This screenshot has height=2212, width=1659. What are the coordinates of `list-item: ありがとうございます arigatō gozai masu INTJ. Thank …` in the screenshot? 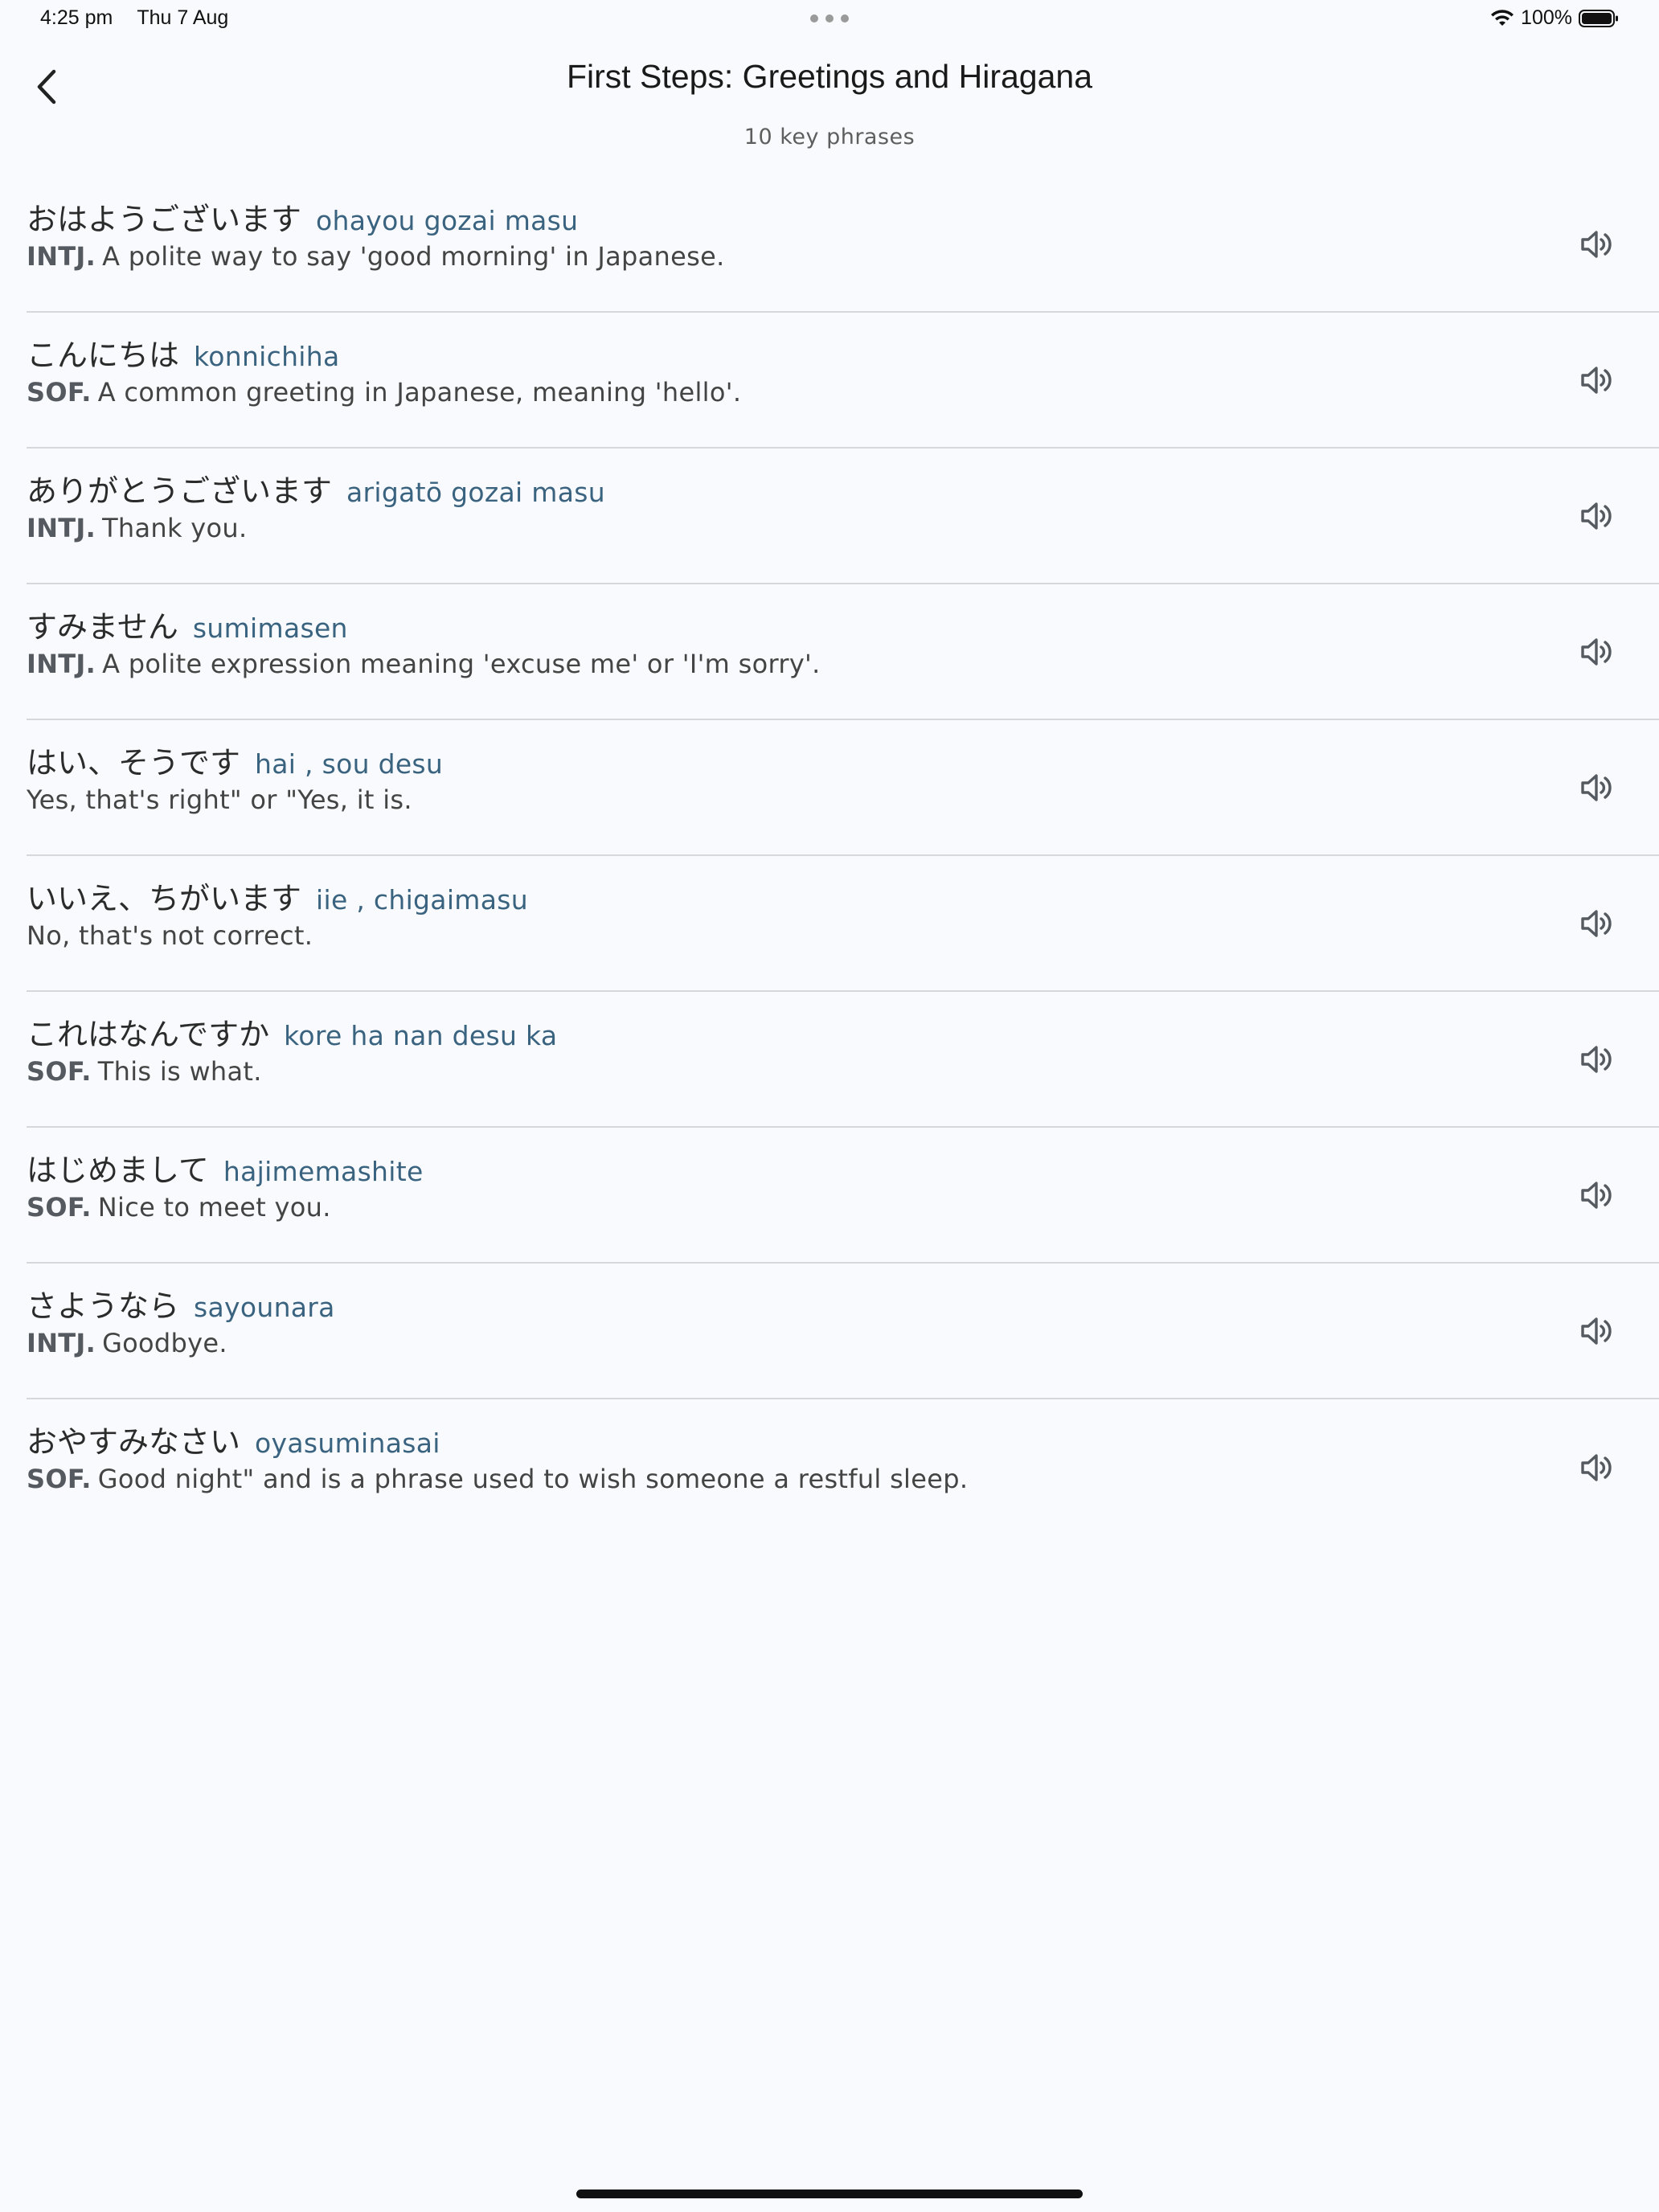 It's located at (843, 516).